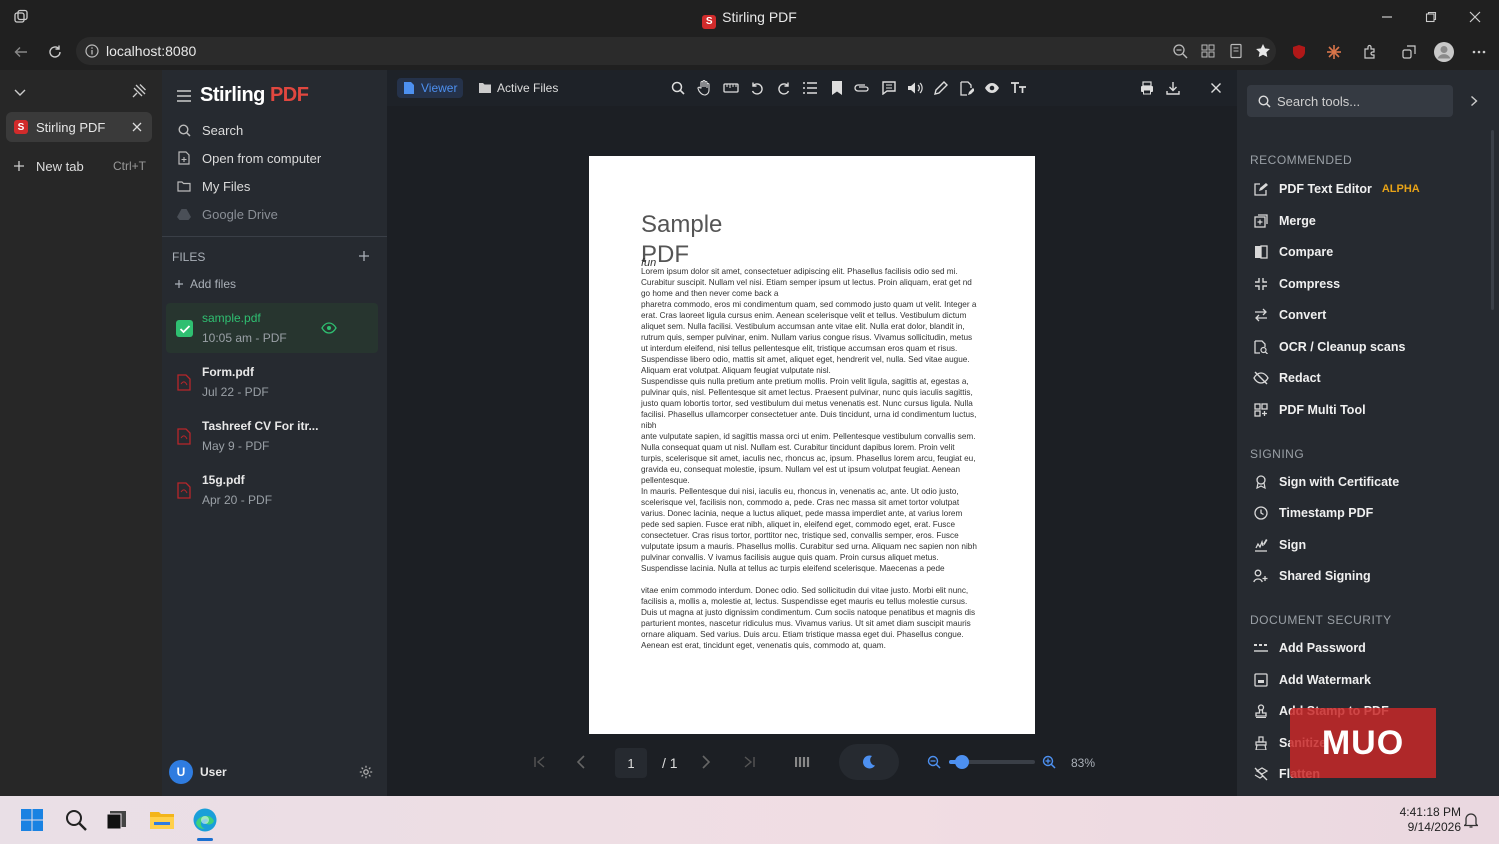 The width and height of the screenshot is (1499, 844). What do you see at coordinates (1334, 52) in the screenshot?
I see `claude-extension-icon` at bounding box center [1334, 52].